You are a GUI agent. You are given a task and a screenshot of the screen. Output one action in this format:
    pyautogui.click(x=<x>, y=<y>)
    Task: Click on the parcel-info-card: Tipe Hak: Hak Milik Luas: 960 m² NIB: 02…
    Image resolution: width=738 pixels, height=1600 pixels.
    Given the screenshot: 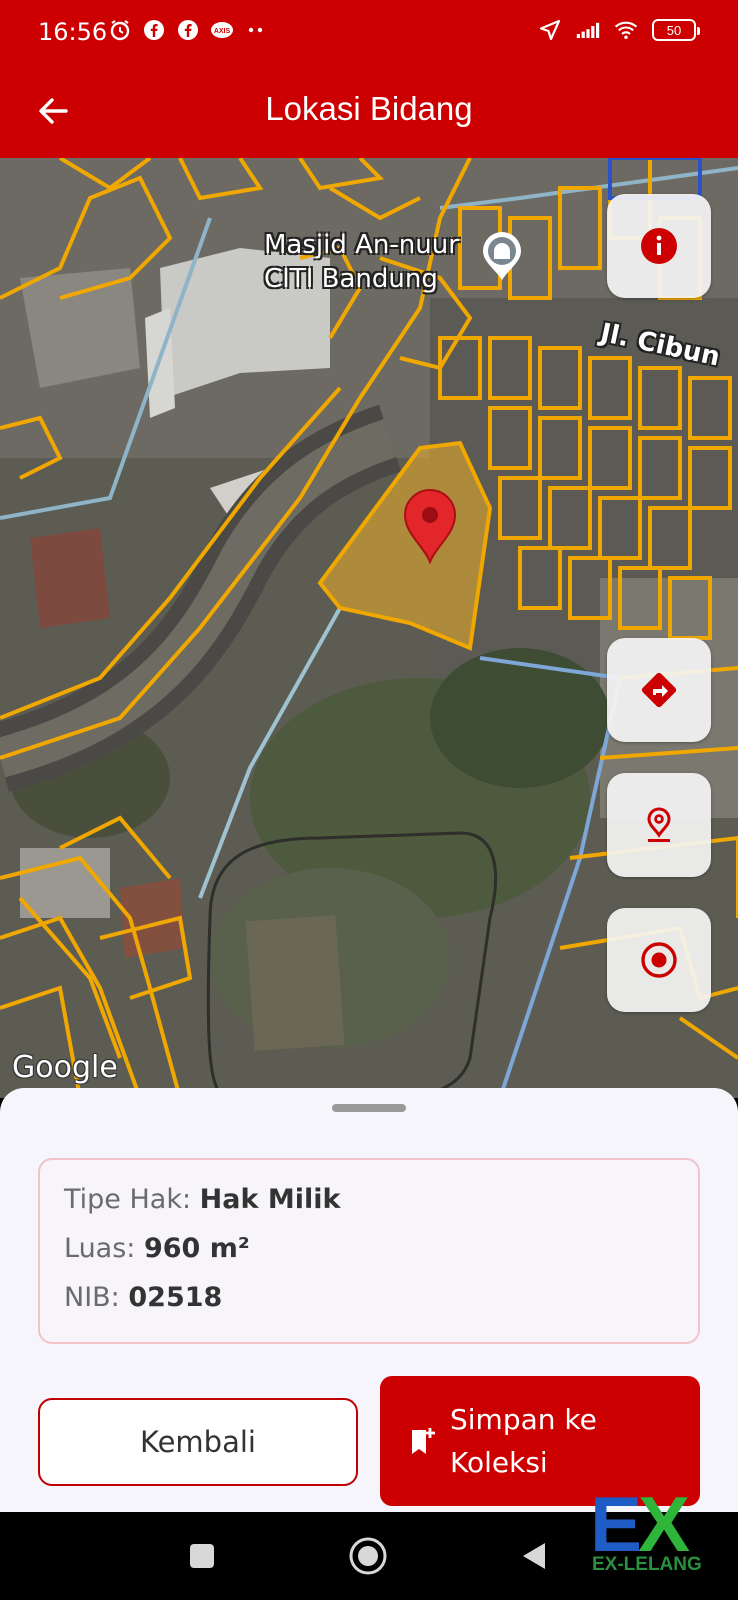 What is the action you would take?
    pyautogui.click(x=369, y=1251)
    